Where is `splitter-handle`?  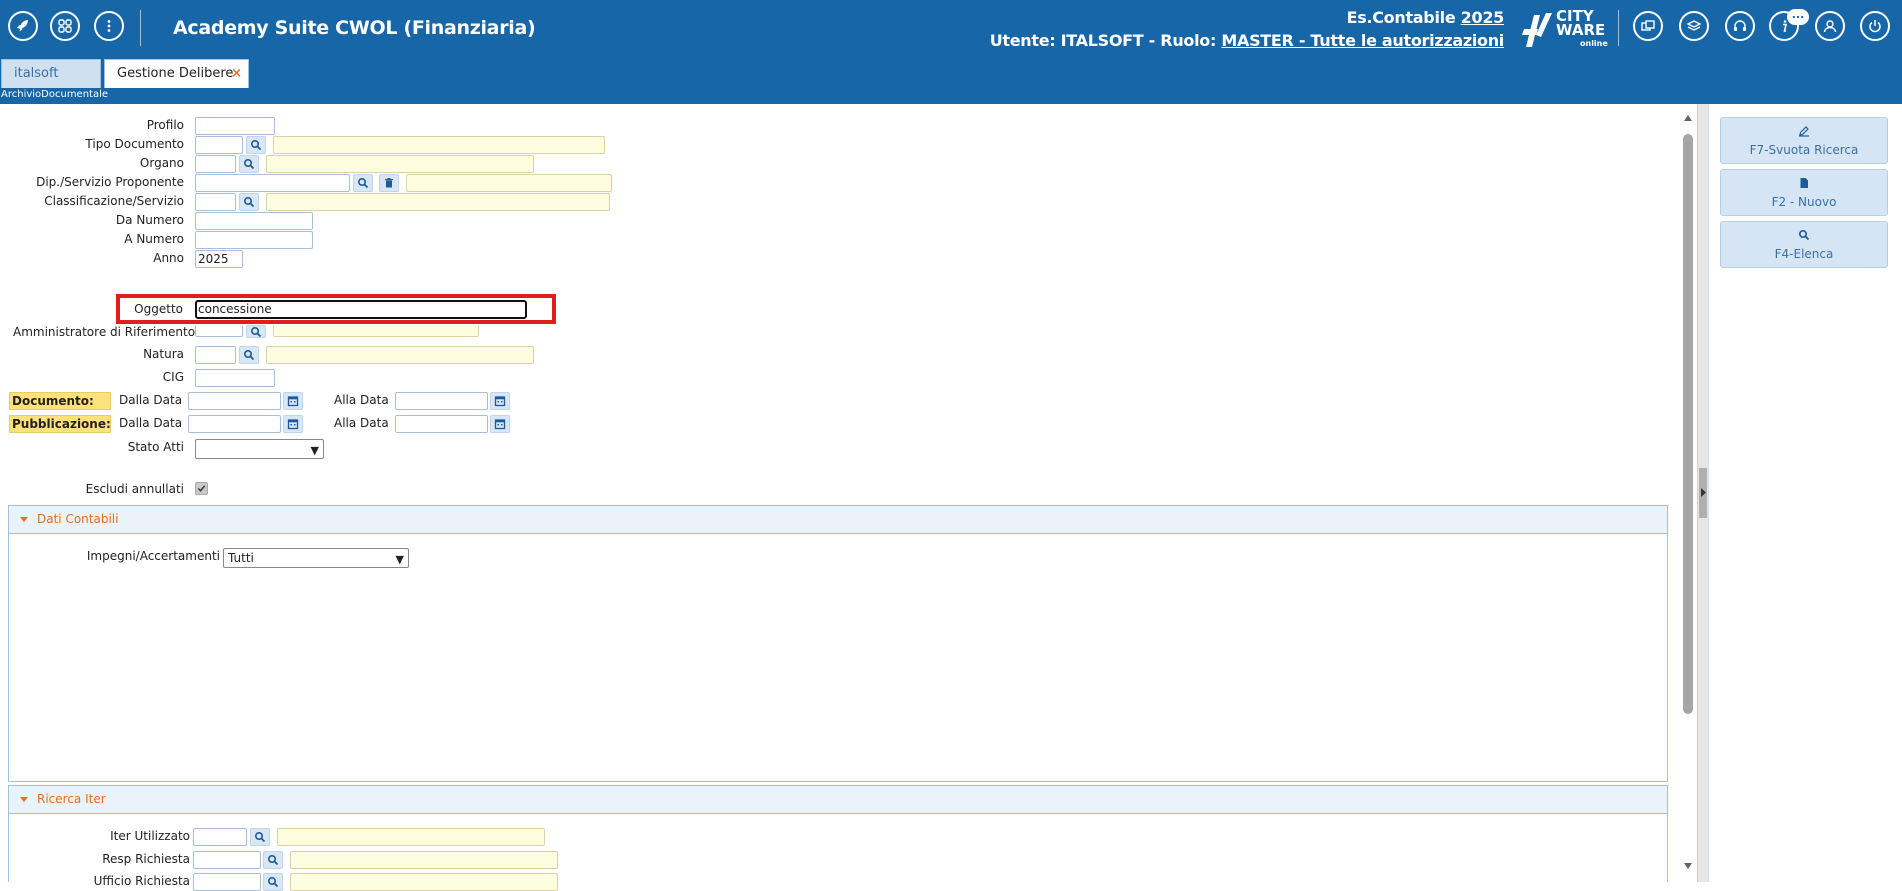
splitter-handle is located at coordinates (1703, 493).